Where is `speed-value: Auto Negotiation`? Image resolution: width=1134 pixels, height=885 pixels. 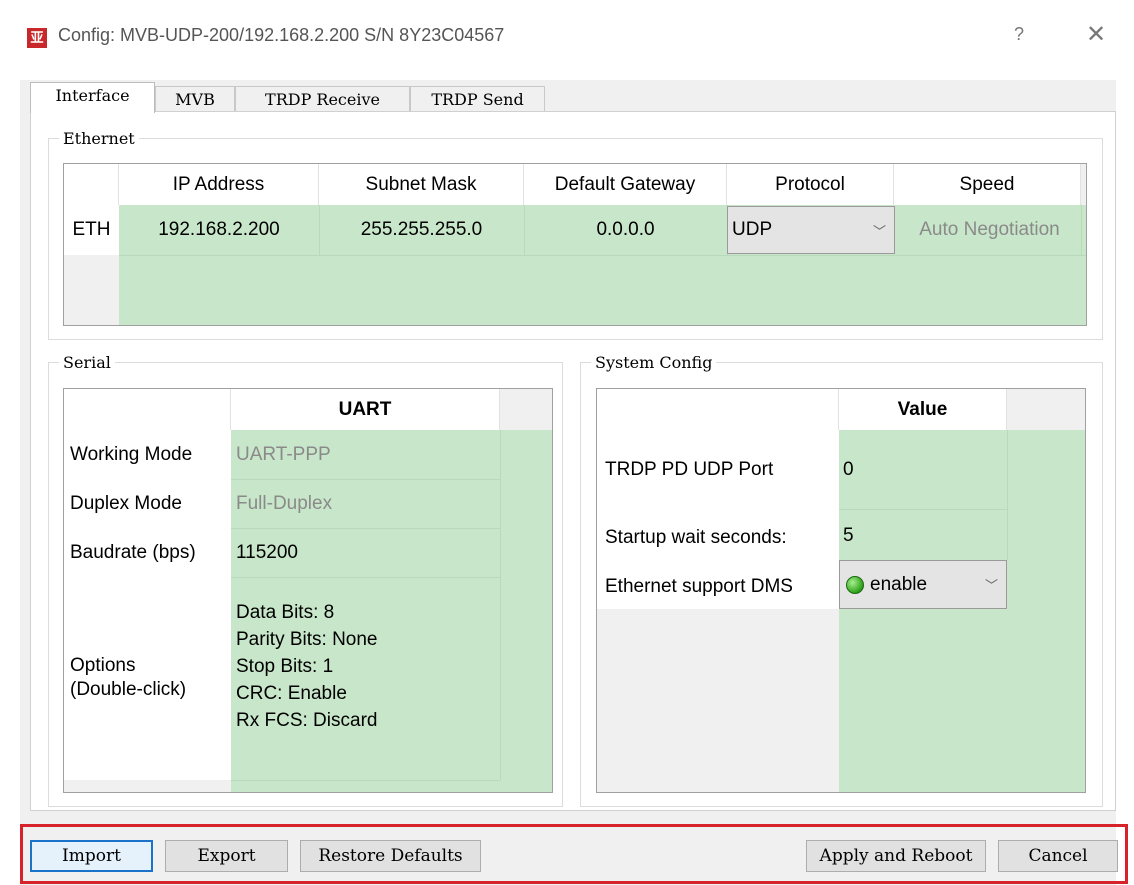
speed-value: Auto Negotiation is located at coordinates (989, 229).